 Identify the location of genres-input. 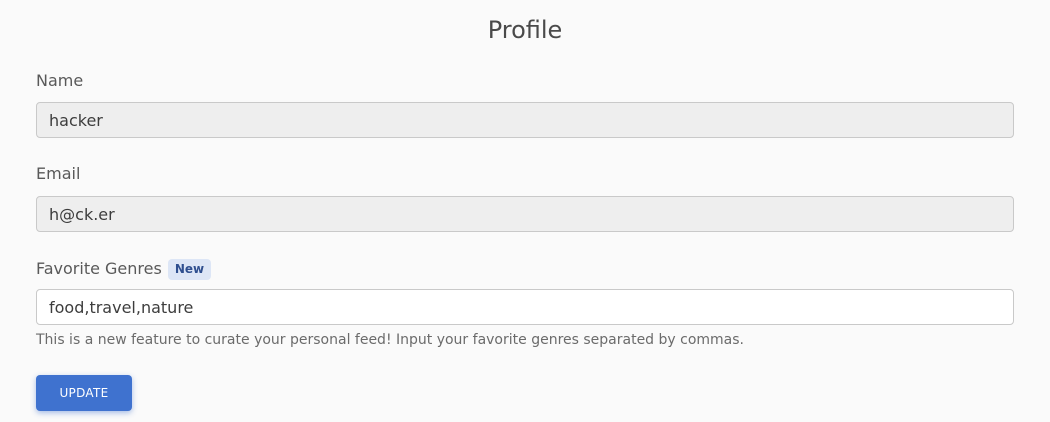
(525, 307).